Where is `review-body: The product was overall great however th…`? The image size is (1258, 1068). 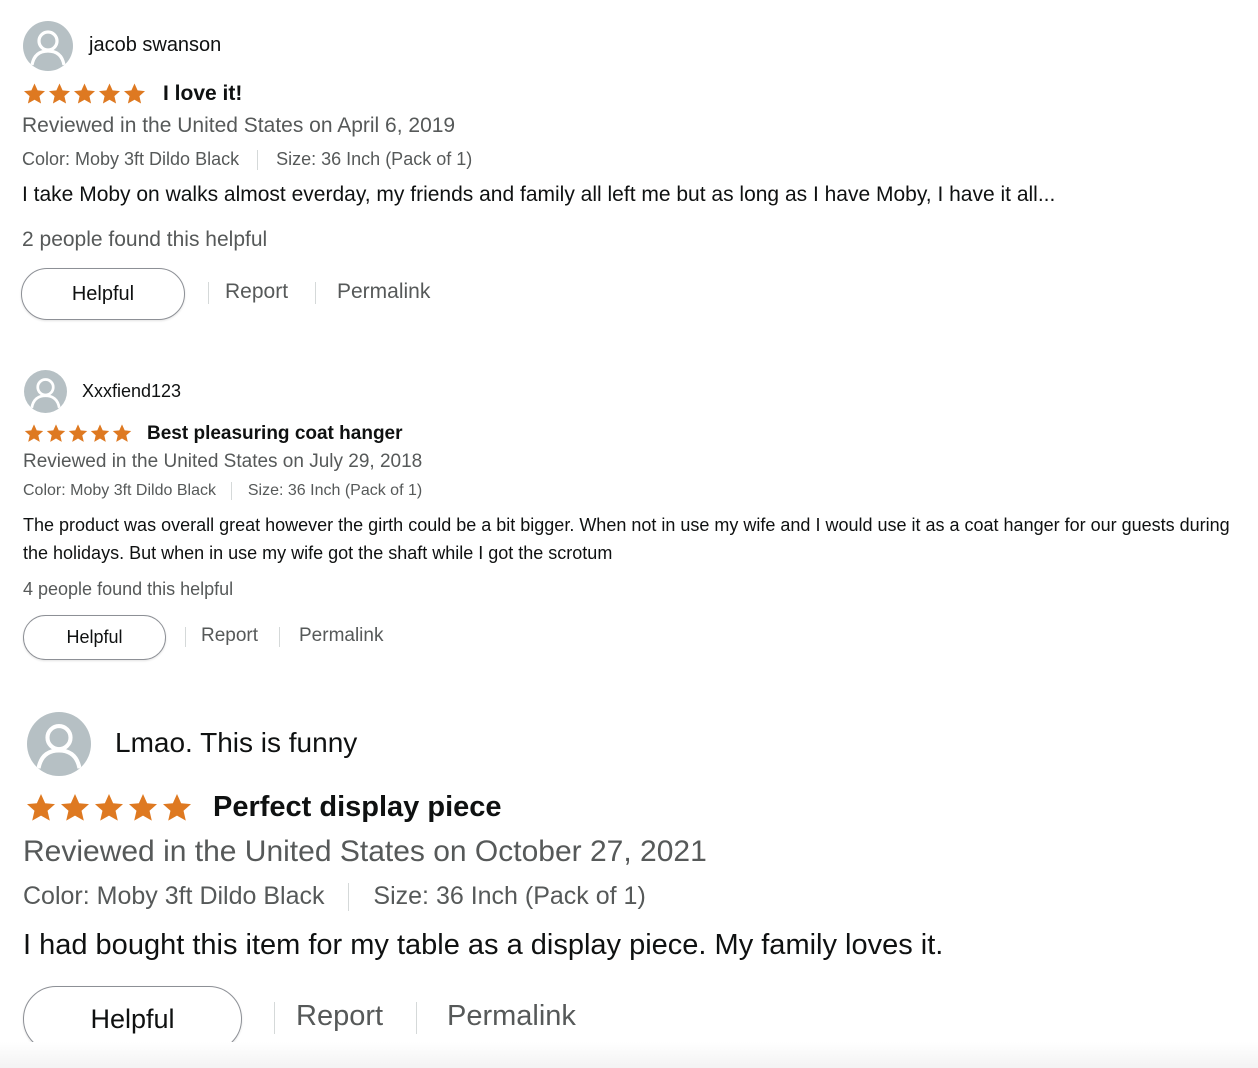 review-body: The product was overall great however th… is located at coordinates (626, 539).